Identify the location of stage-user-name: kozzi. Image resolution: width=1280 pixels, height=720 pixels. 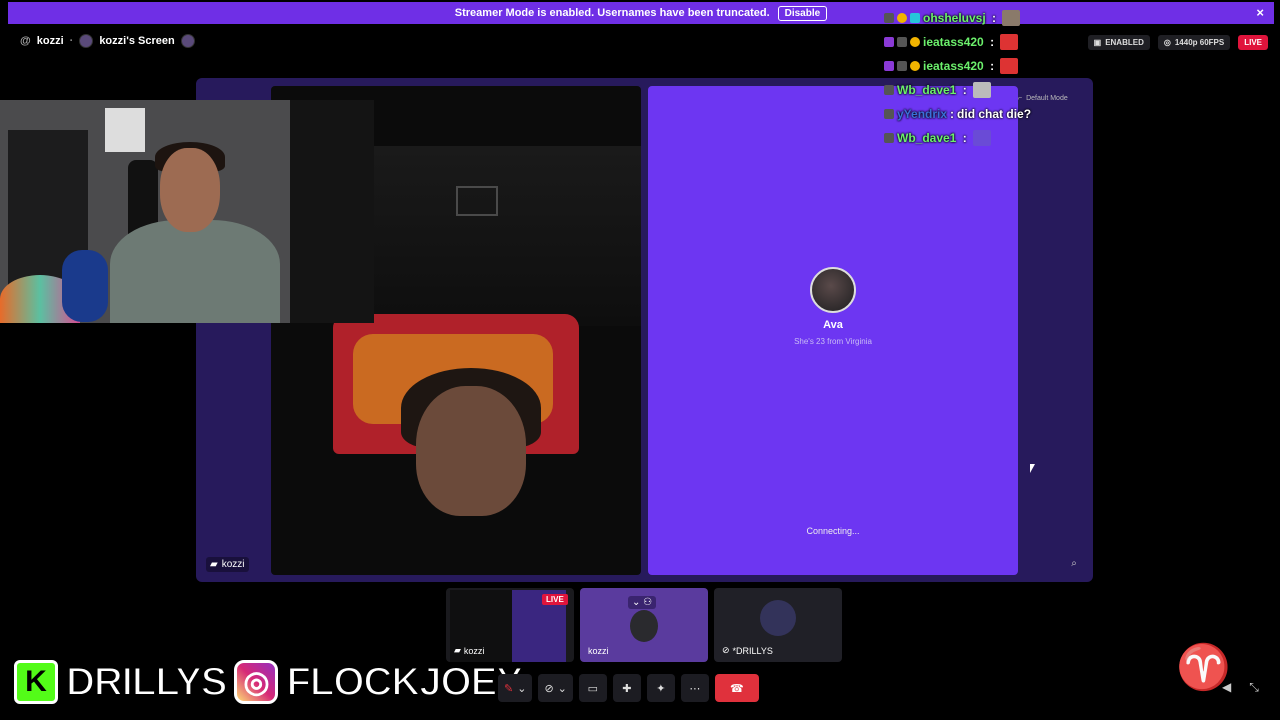
(233, 564).